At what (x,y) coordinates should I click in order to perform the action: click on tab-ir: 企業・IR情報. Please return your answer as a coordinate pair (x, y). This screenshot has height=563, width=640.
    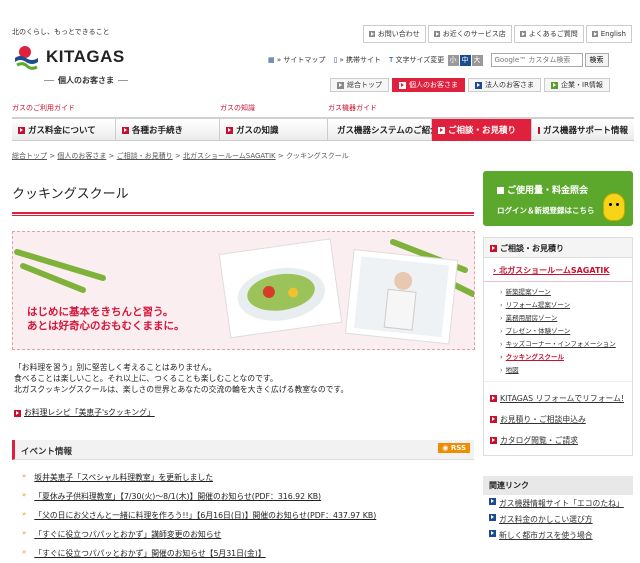
    Looking at the image, I should click on (577, 85).